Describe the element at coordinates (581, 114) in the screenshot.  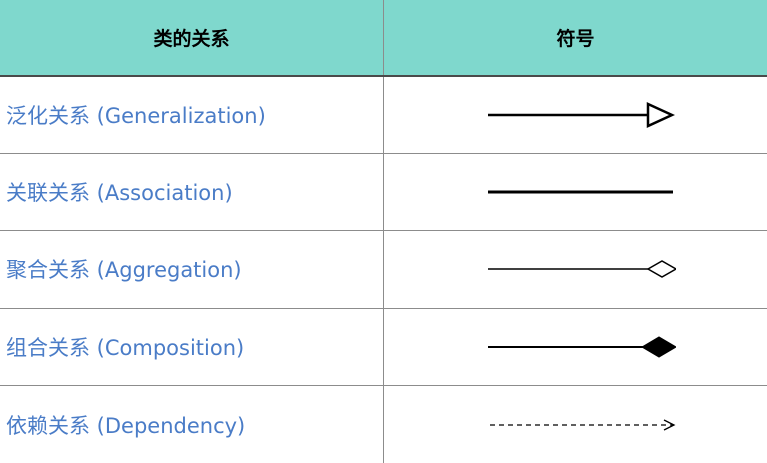
I see `line-hollow-triangle-arrow-icon` at that location.